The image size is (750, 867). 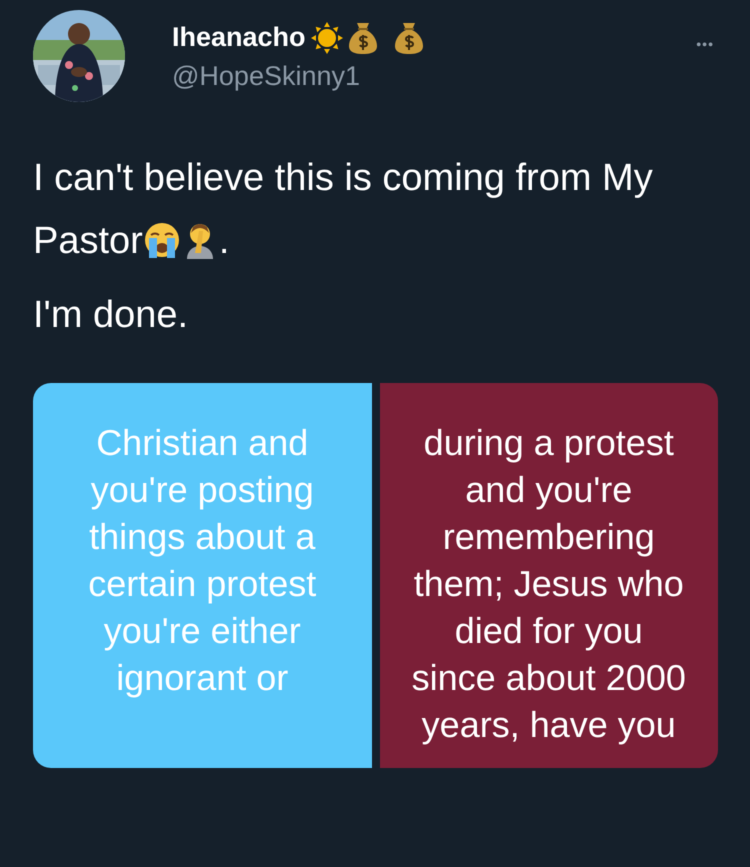 I want to click on image-text: and you're, so click(x=548, y=490).